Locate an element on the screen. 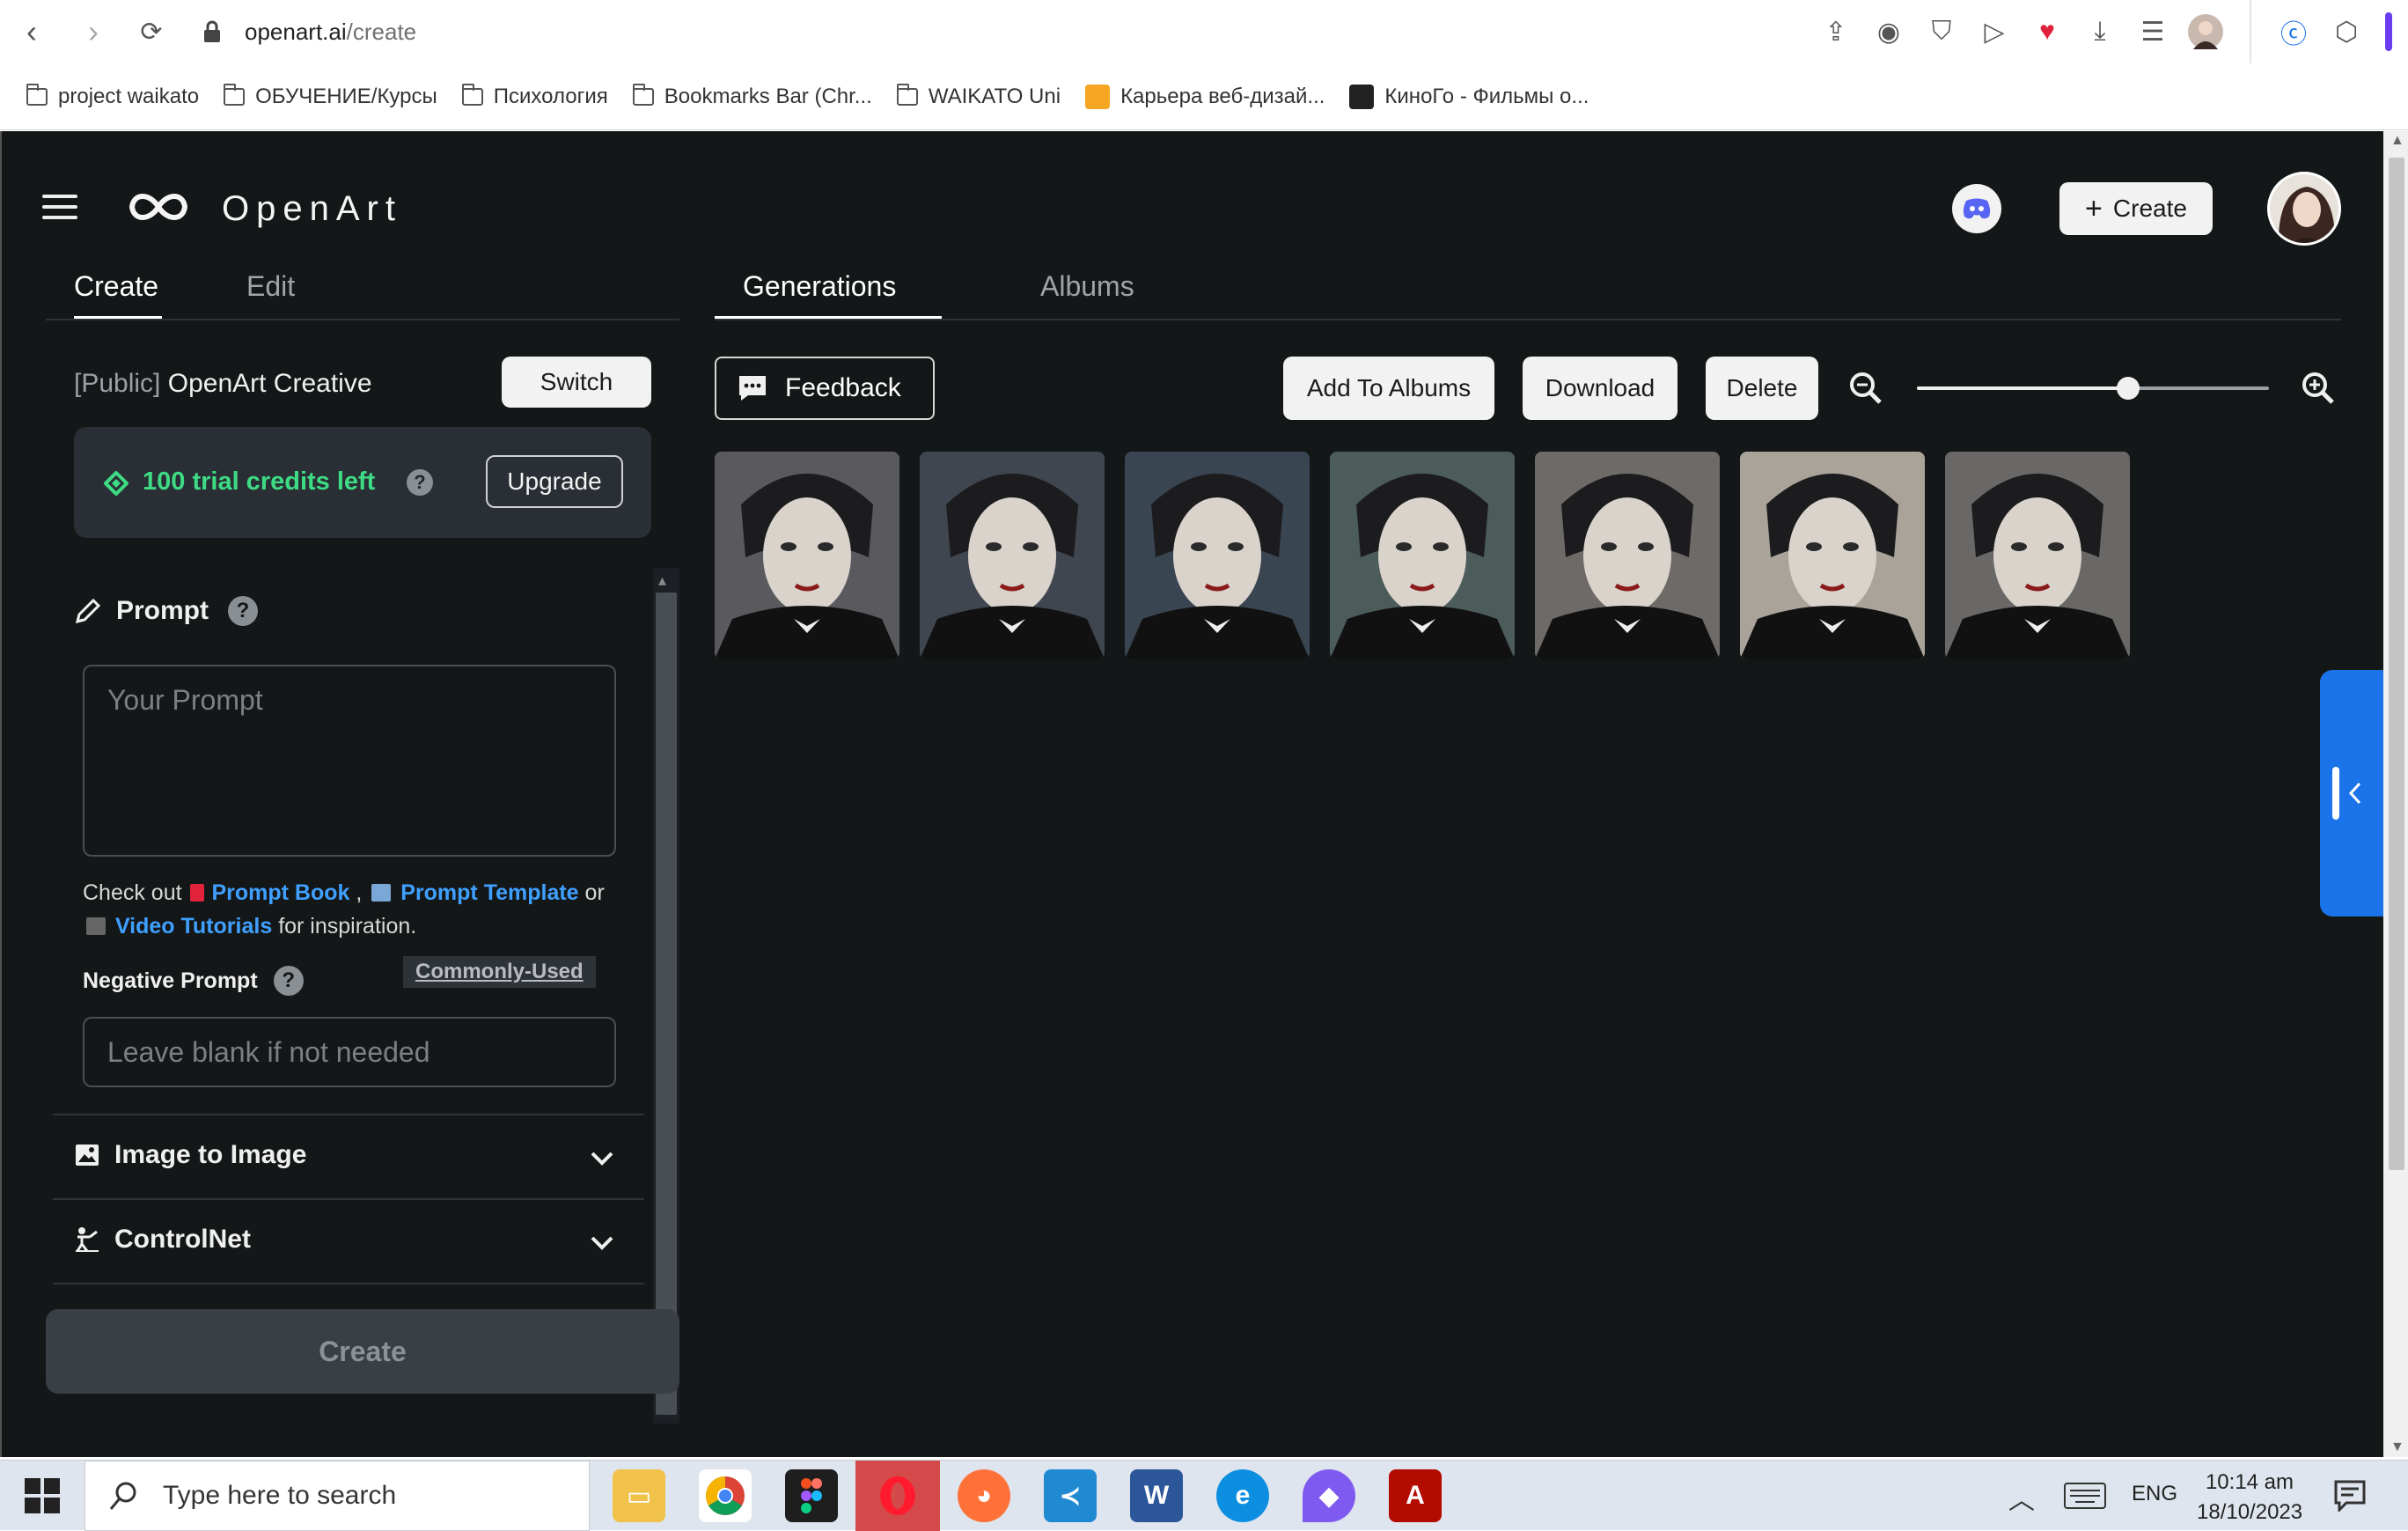  bookmark-item: WAIKATO Uni is located at coordinates (978, 96).